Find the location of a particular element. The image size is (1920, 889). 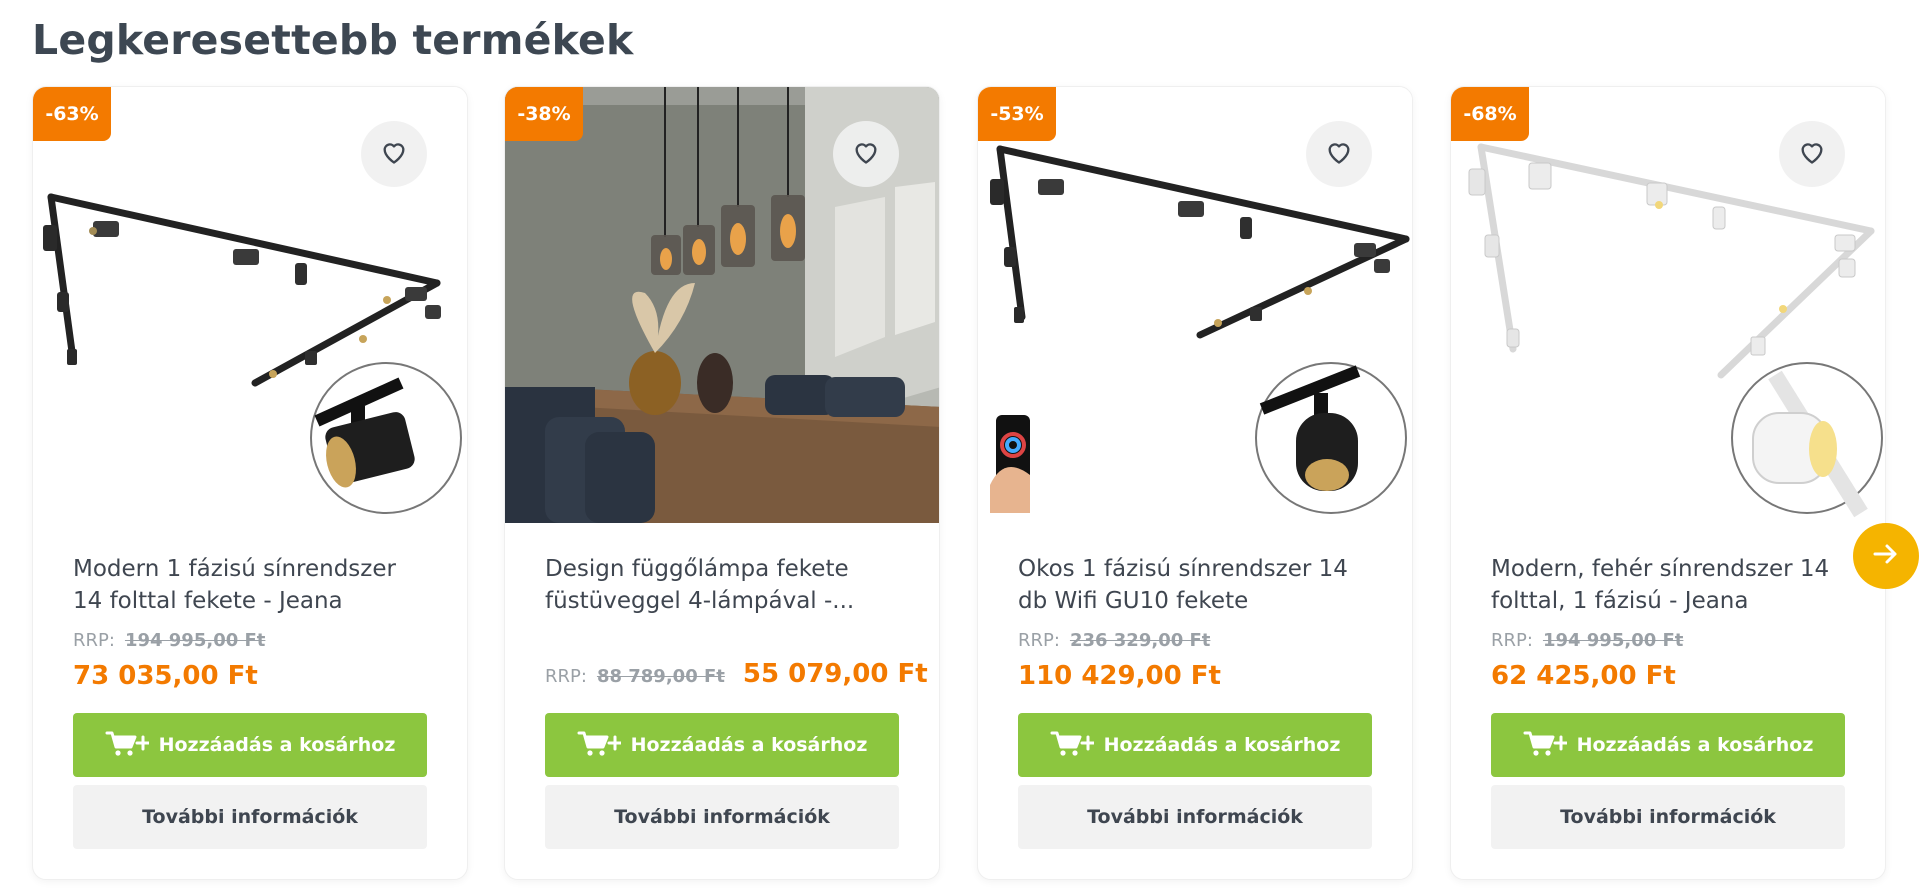

sale-price: 62 425,00 Ft is located at coordinates (1583, 676).